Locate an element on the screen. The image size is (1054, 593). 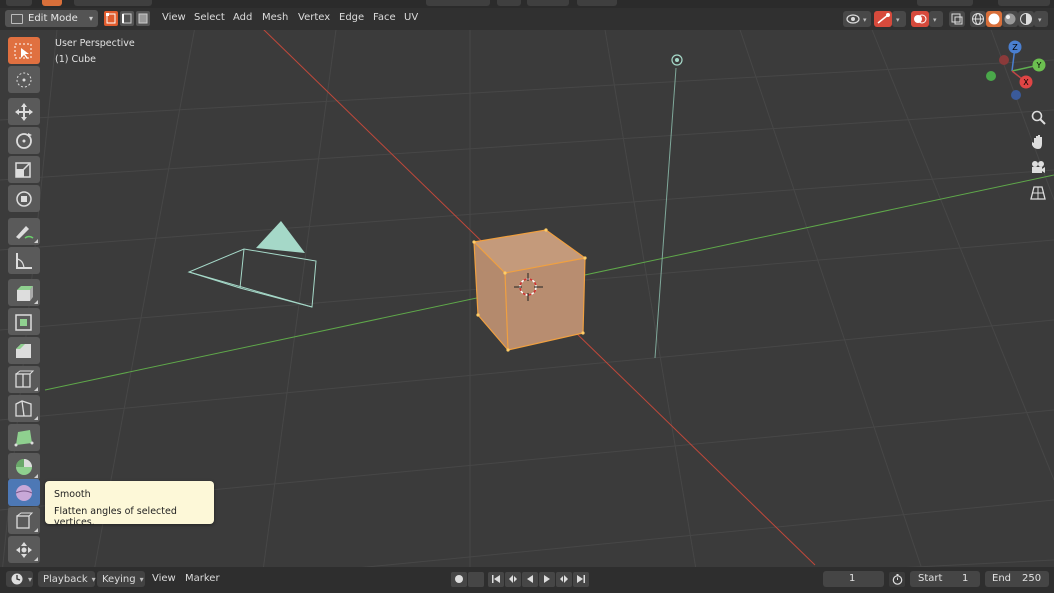
playback-menu: Playback ▾ is located at coordinates (67, 579).